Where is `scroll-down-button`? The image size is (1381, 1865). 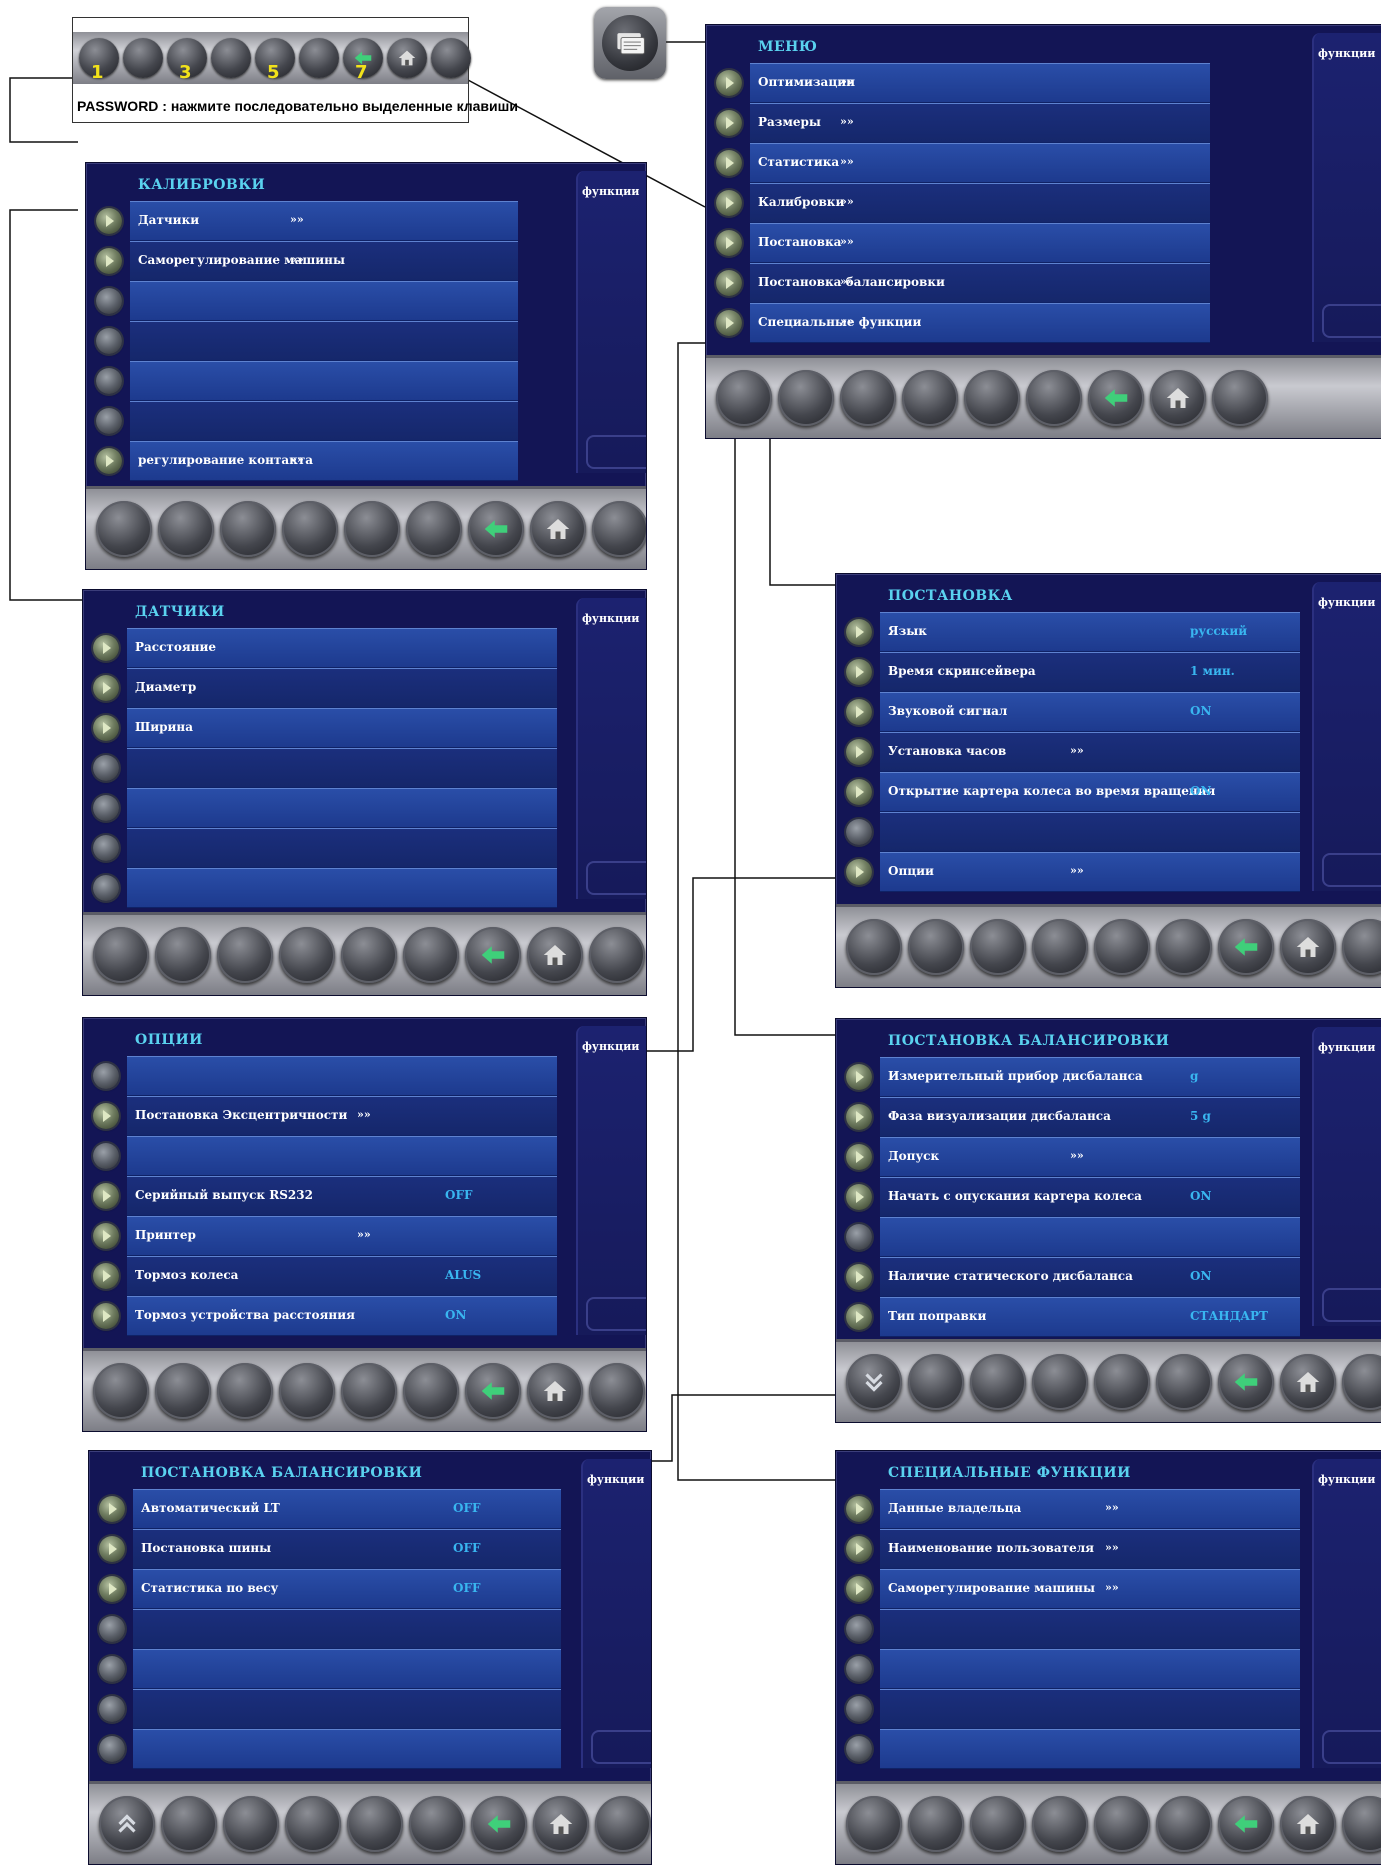
scroll-down-button is located at coordinates (874, 1382).